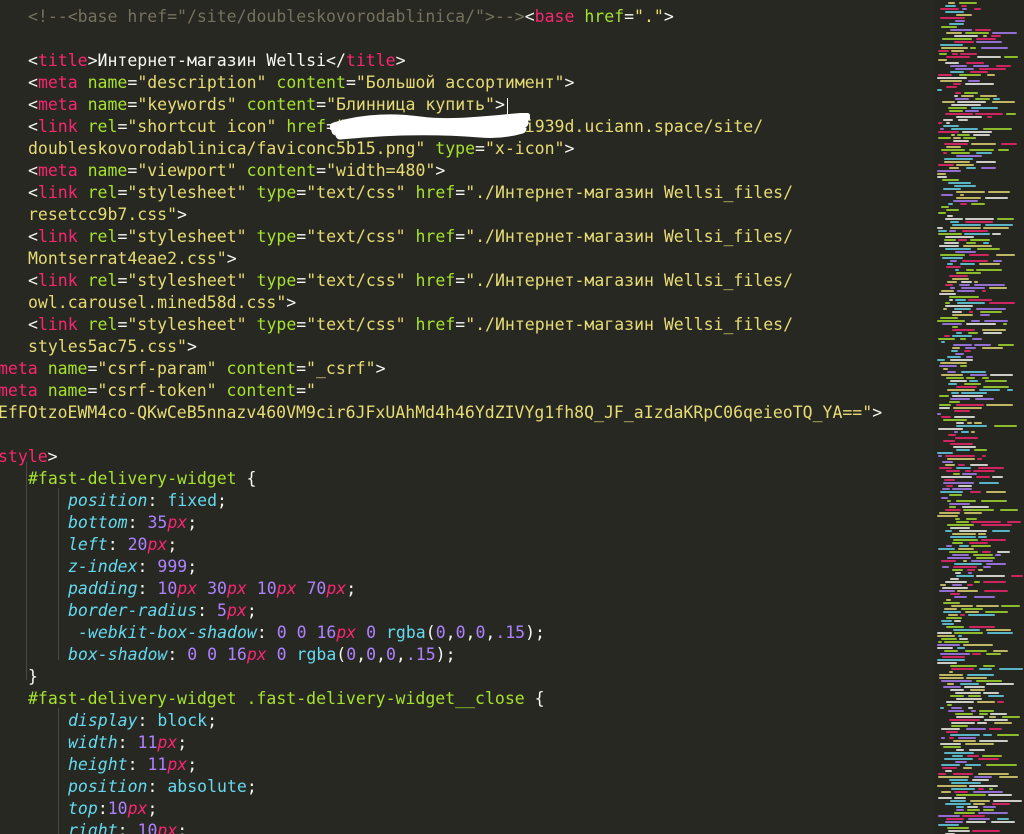  Describe the element at coordinates (127, 827) in the screenshot. I see `code-line: right: 10px;` at that location.